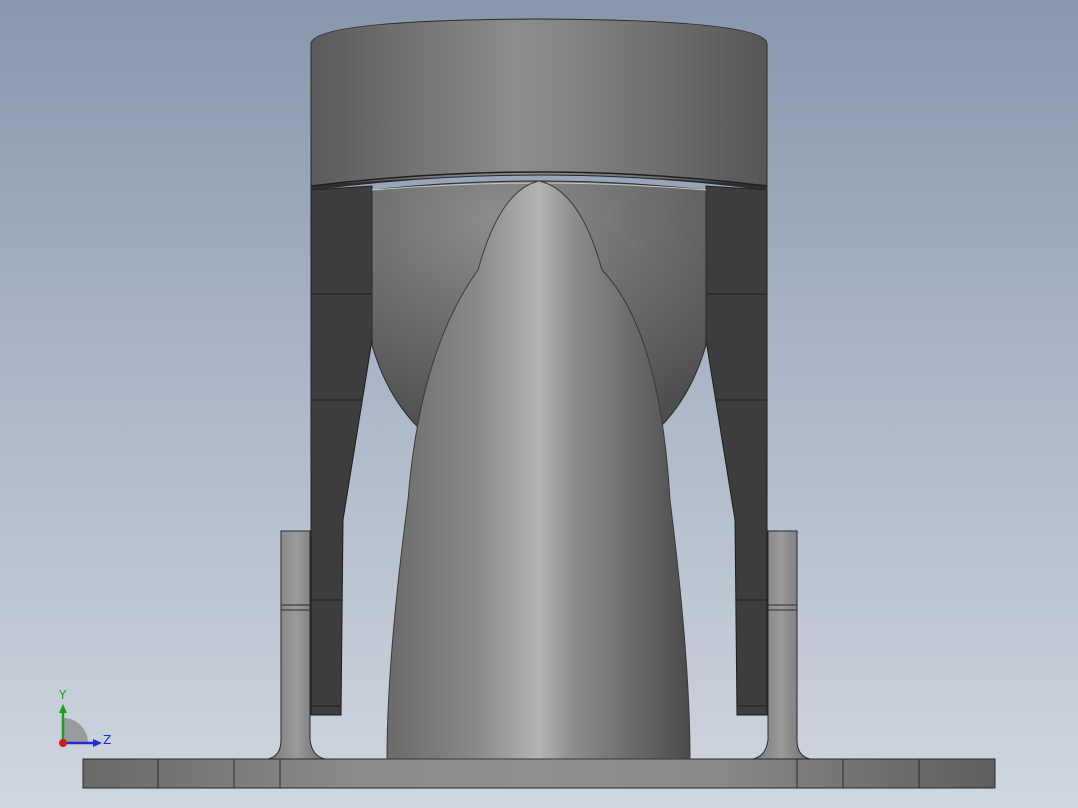 The width and height of the screenshot is (1078, 808). Describe the element at coordinates (97, 743) in the screenshot. I see `z-axis-arrowhead` at that location.